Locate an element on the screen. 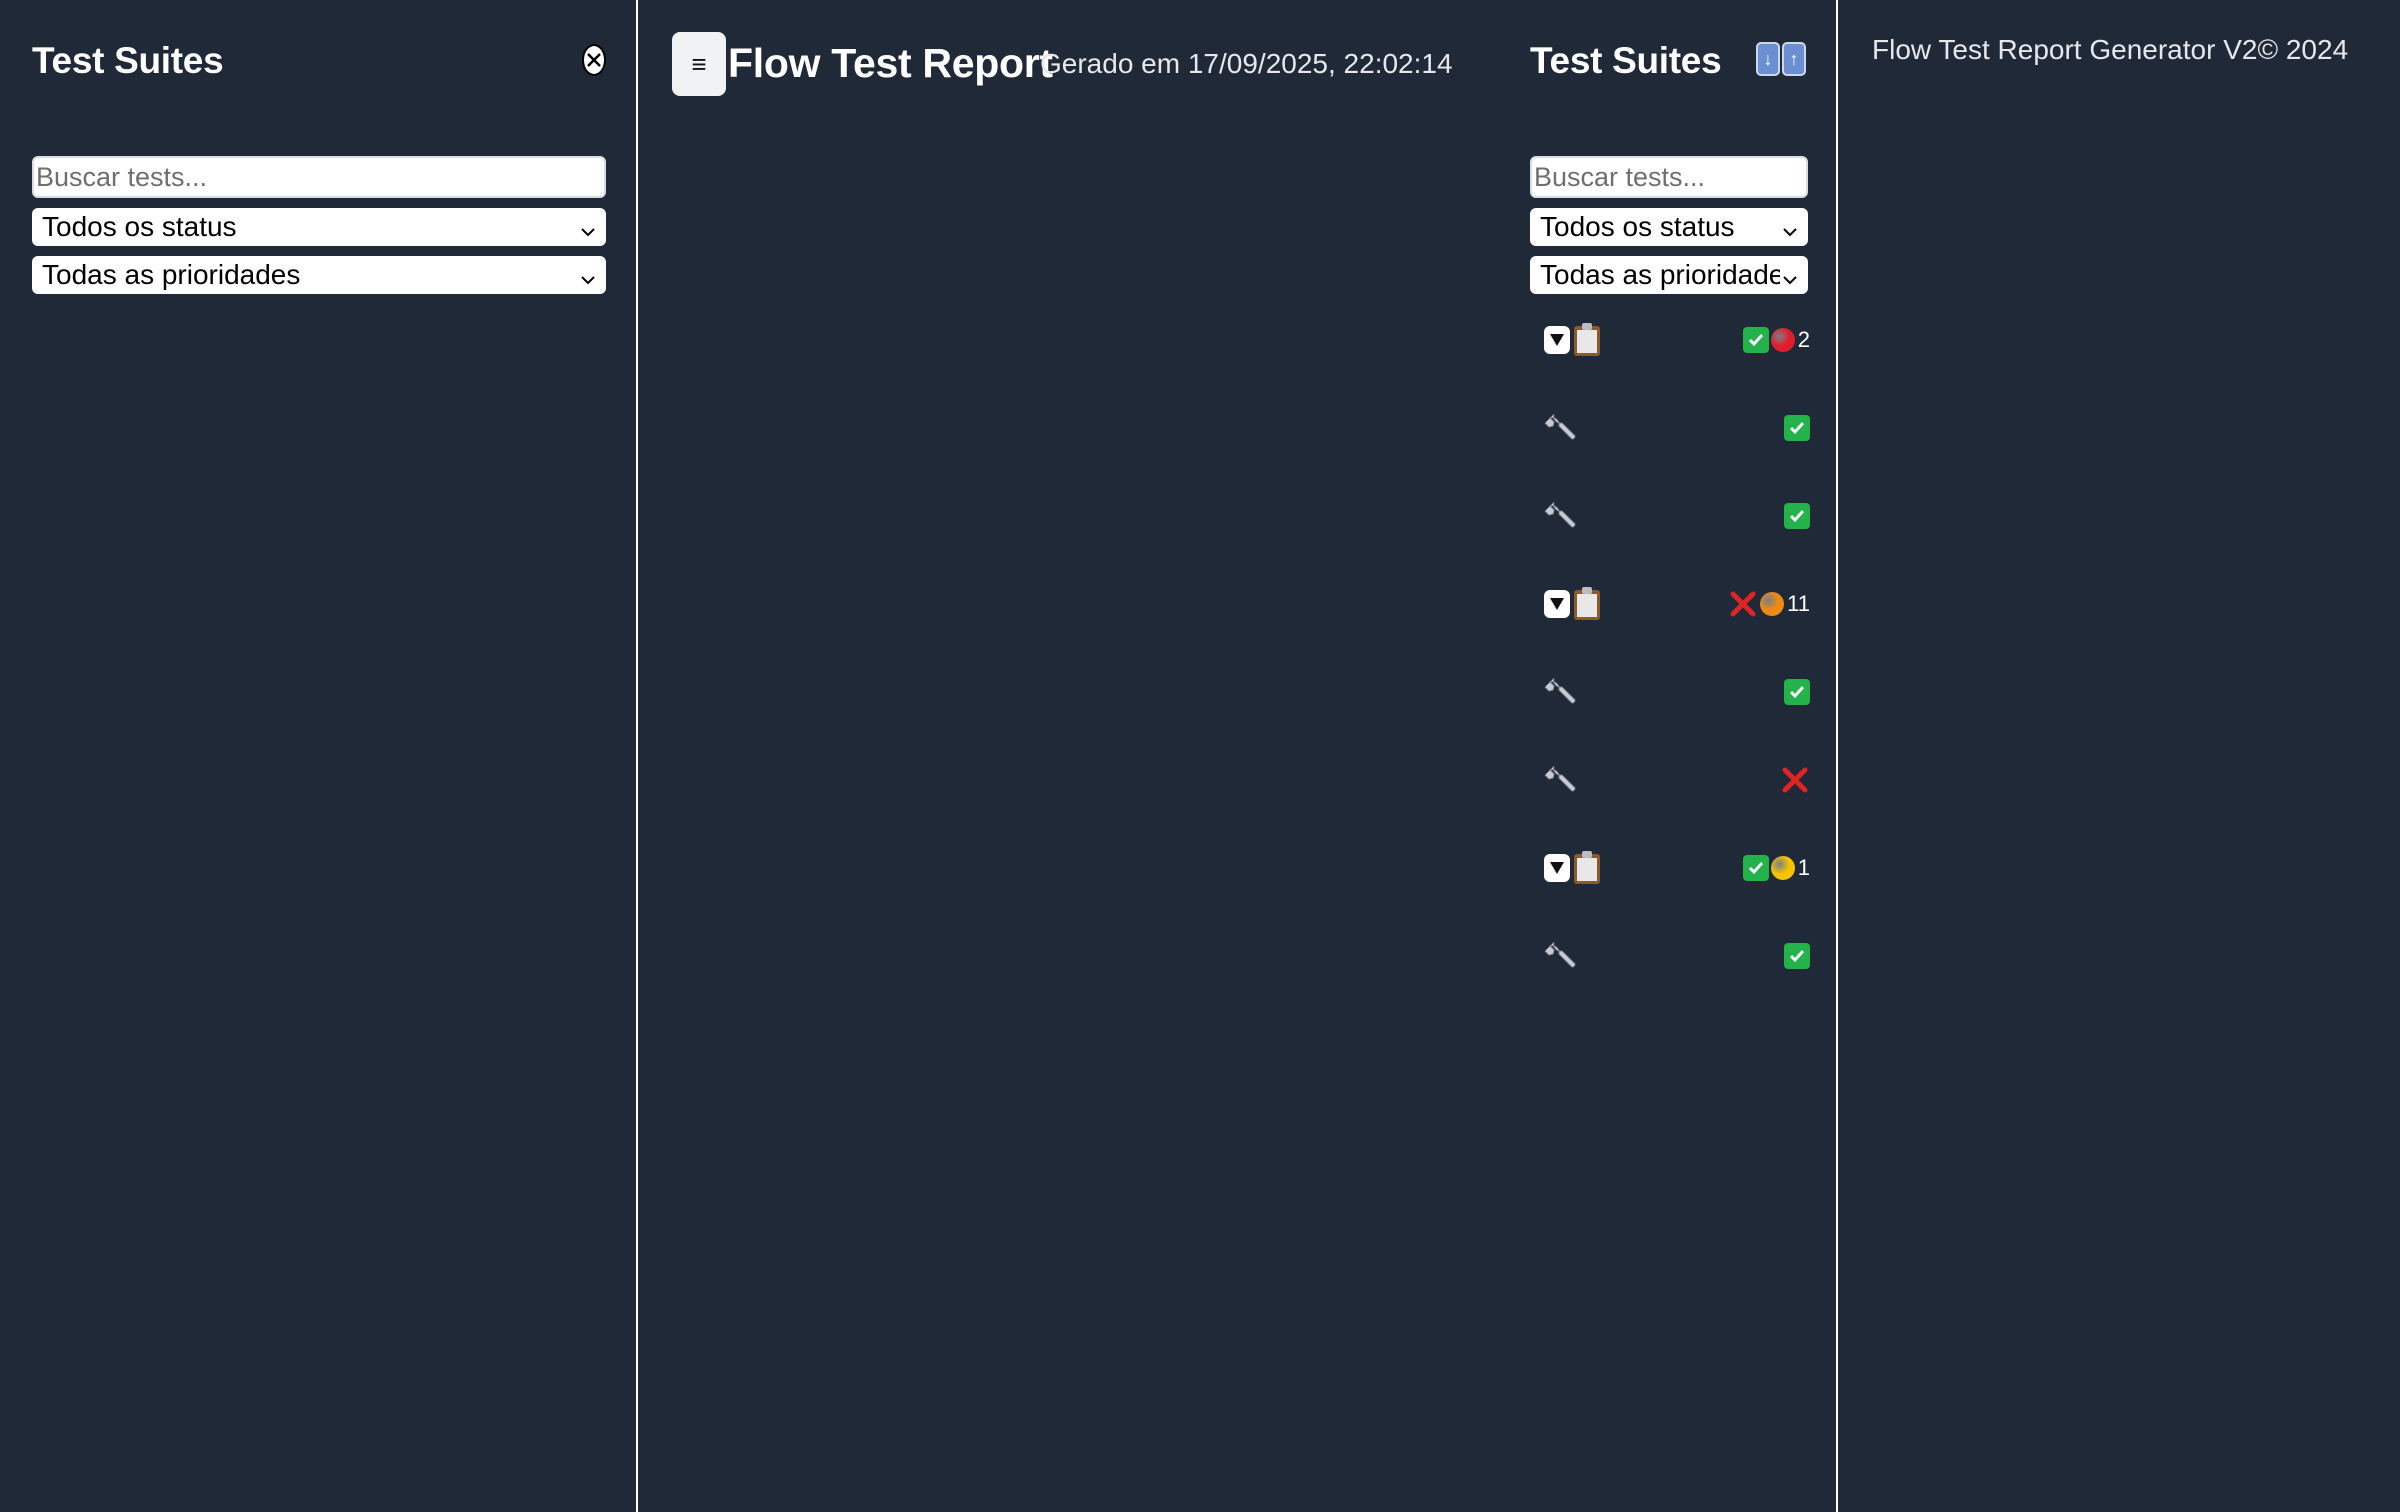 The width and height of the screenshot is (2400, 1512). sidebar-search-input is located at coordinates (319, 177).